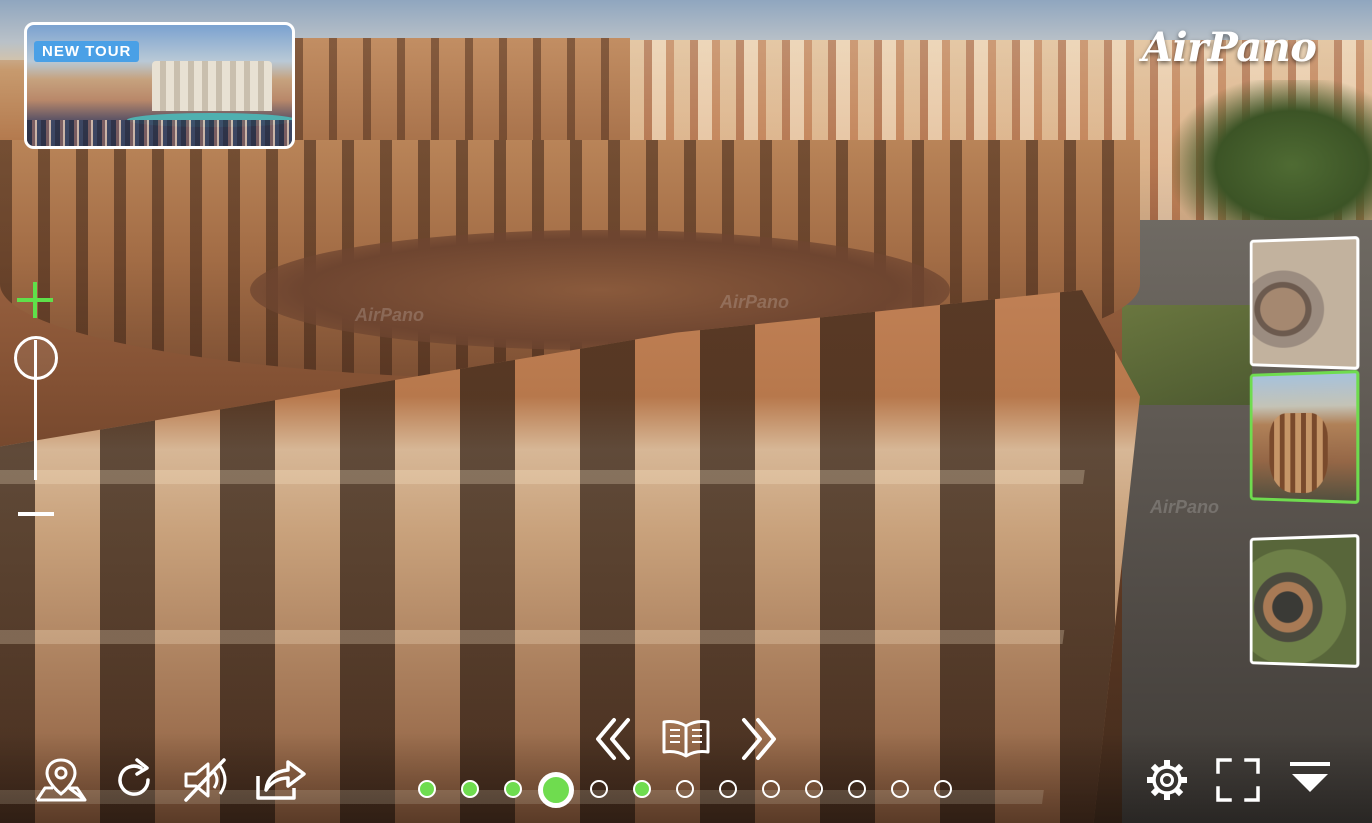 This screenshot has width=1372, height=823. I want to click on collapse-menu-icon, so click(1310, 777).